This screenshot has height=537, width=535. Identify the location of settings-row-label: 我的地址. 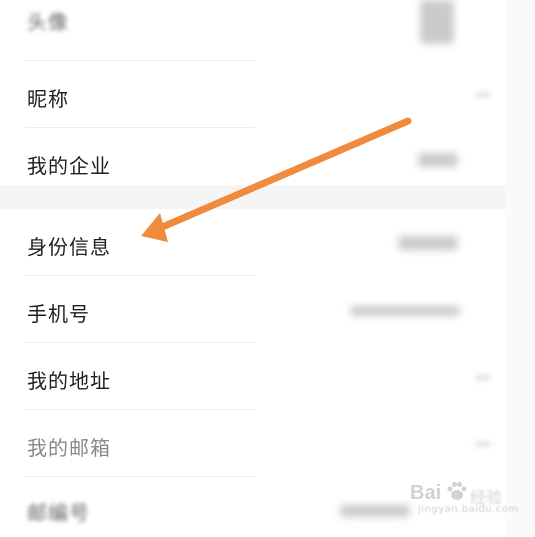
(69, 381).